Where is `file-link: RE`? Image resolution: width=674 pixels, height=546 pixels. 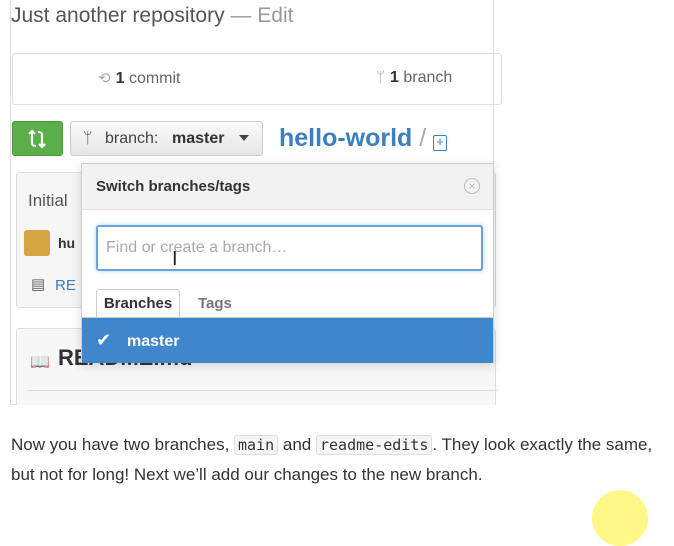 file-link: RE is located at coordinates (65, 285).